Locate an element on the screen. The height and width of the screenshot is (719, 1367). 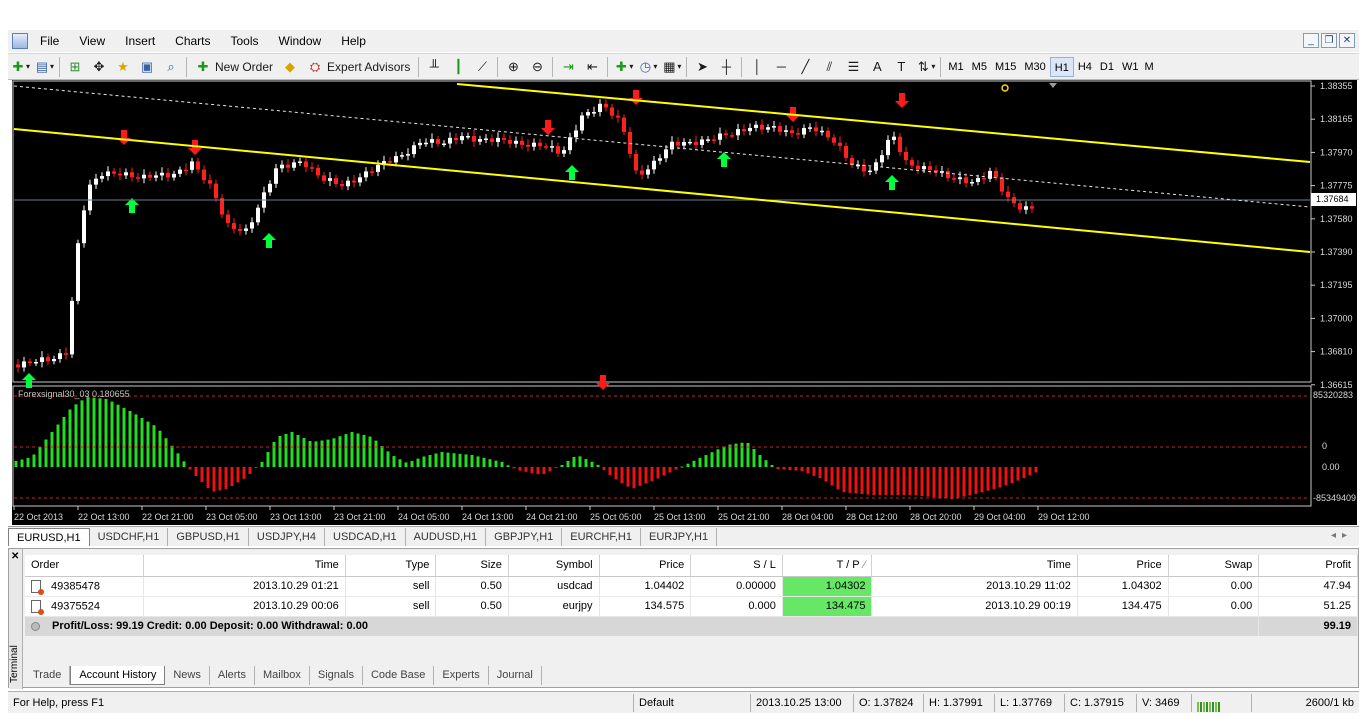
chart-tab-audusd-h1: AUDUSD,H1 is located at coordinates (446, 537).